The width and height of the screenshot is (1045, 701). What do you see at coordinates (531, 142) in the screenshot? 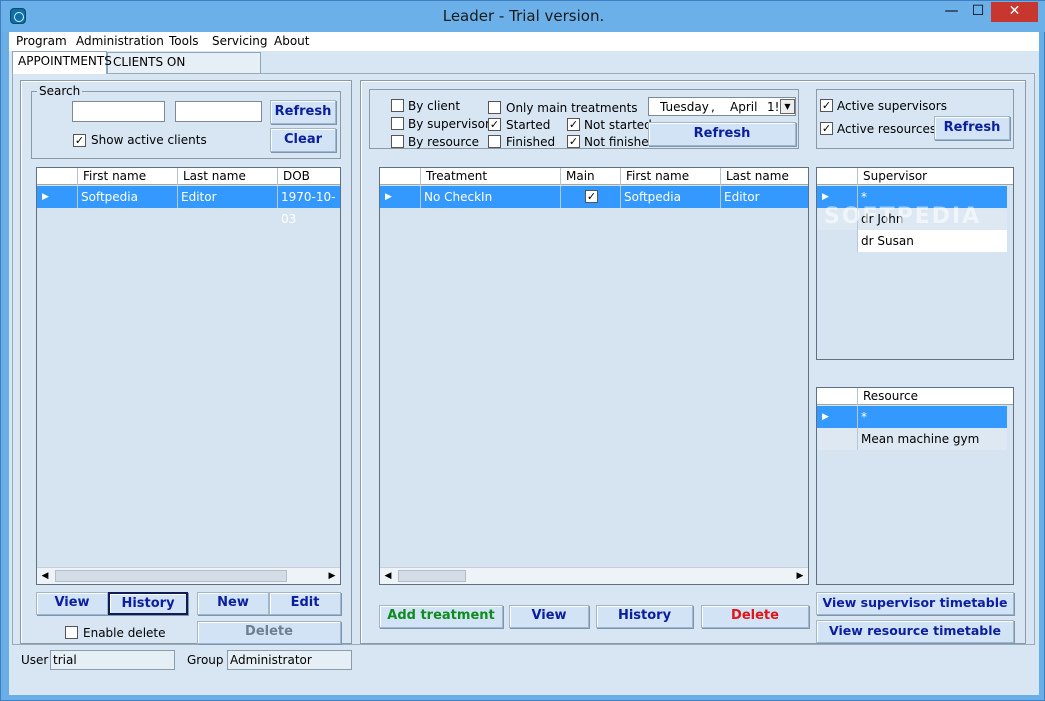
I see `finished-label: Finished` at bounding box center [531, 142].